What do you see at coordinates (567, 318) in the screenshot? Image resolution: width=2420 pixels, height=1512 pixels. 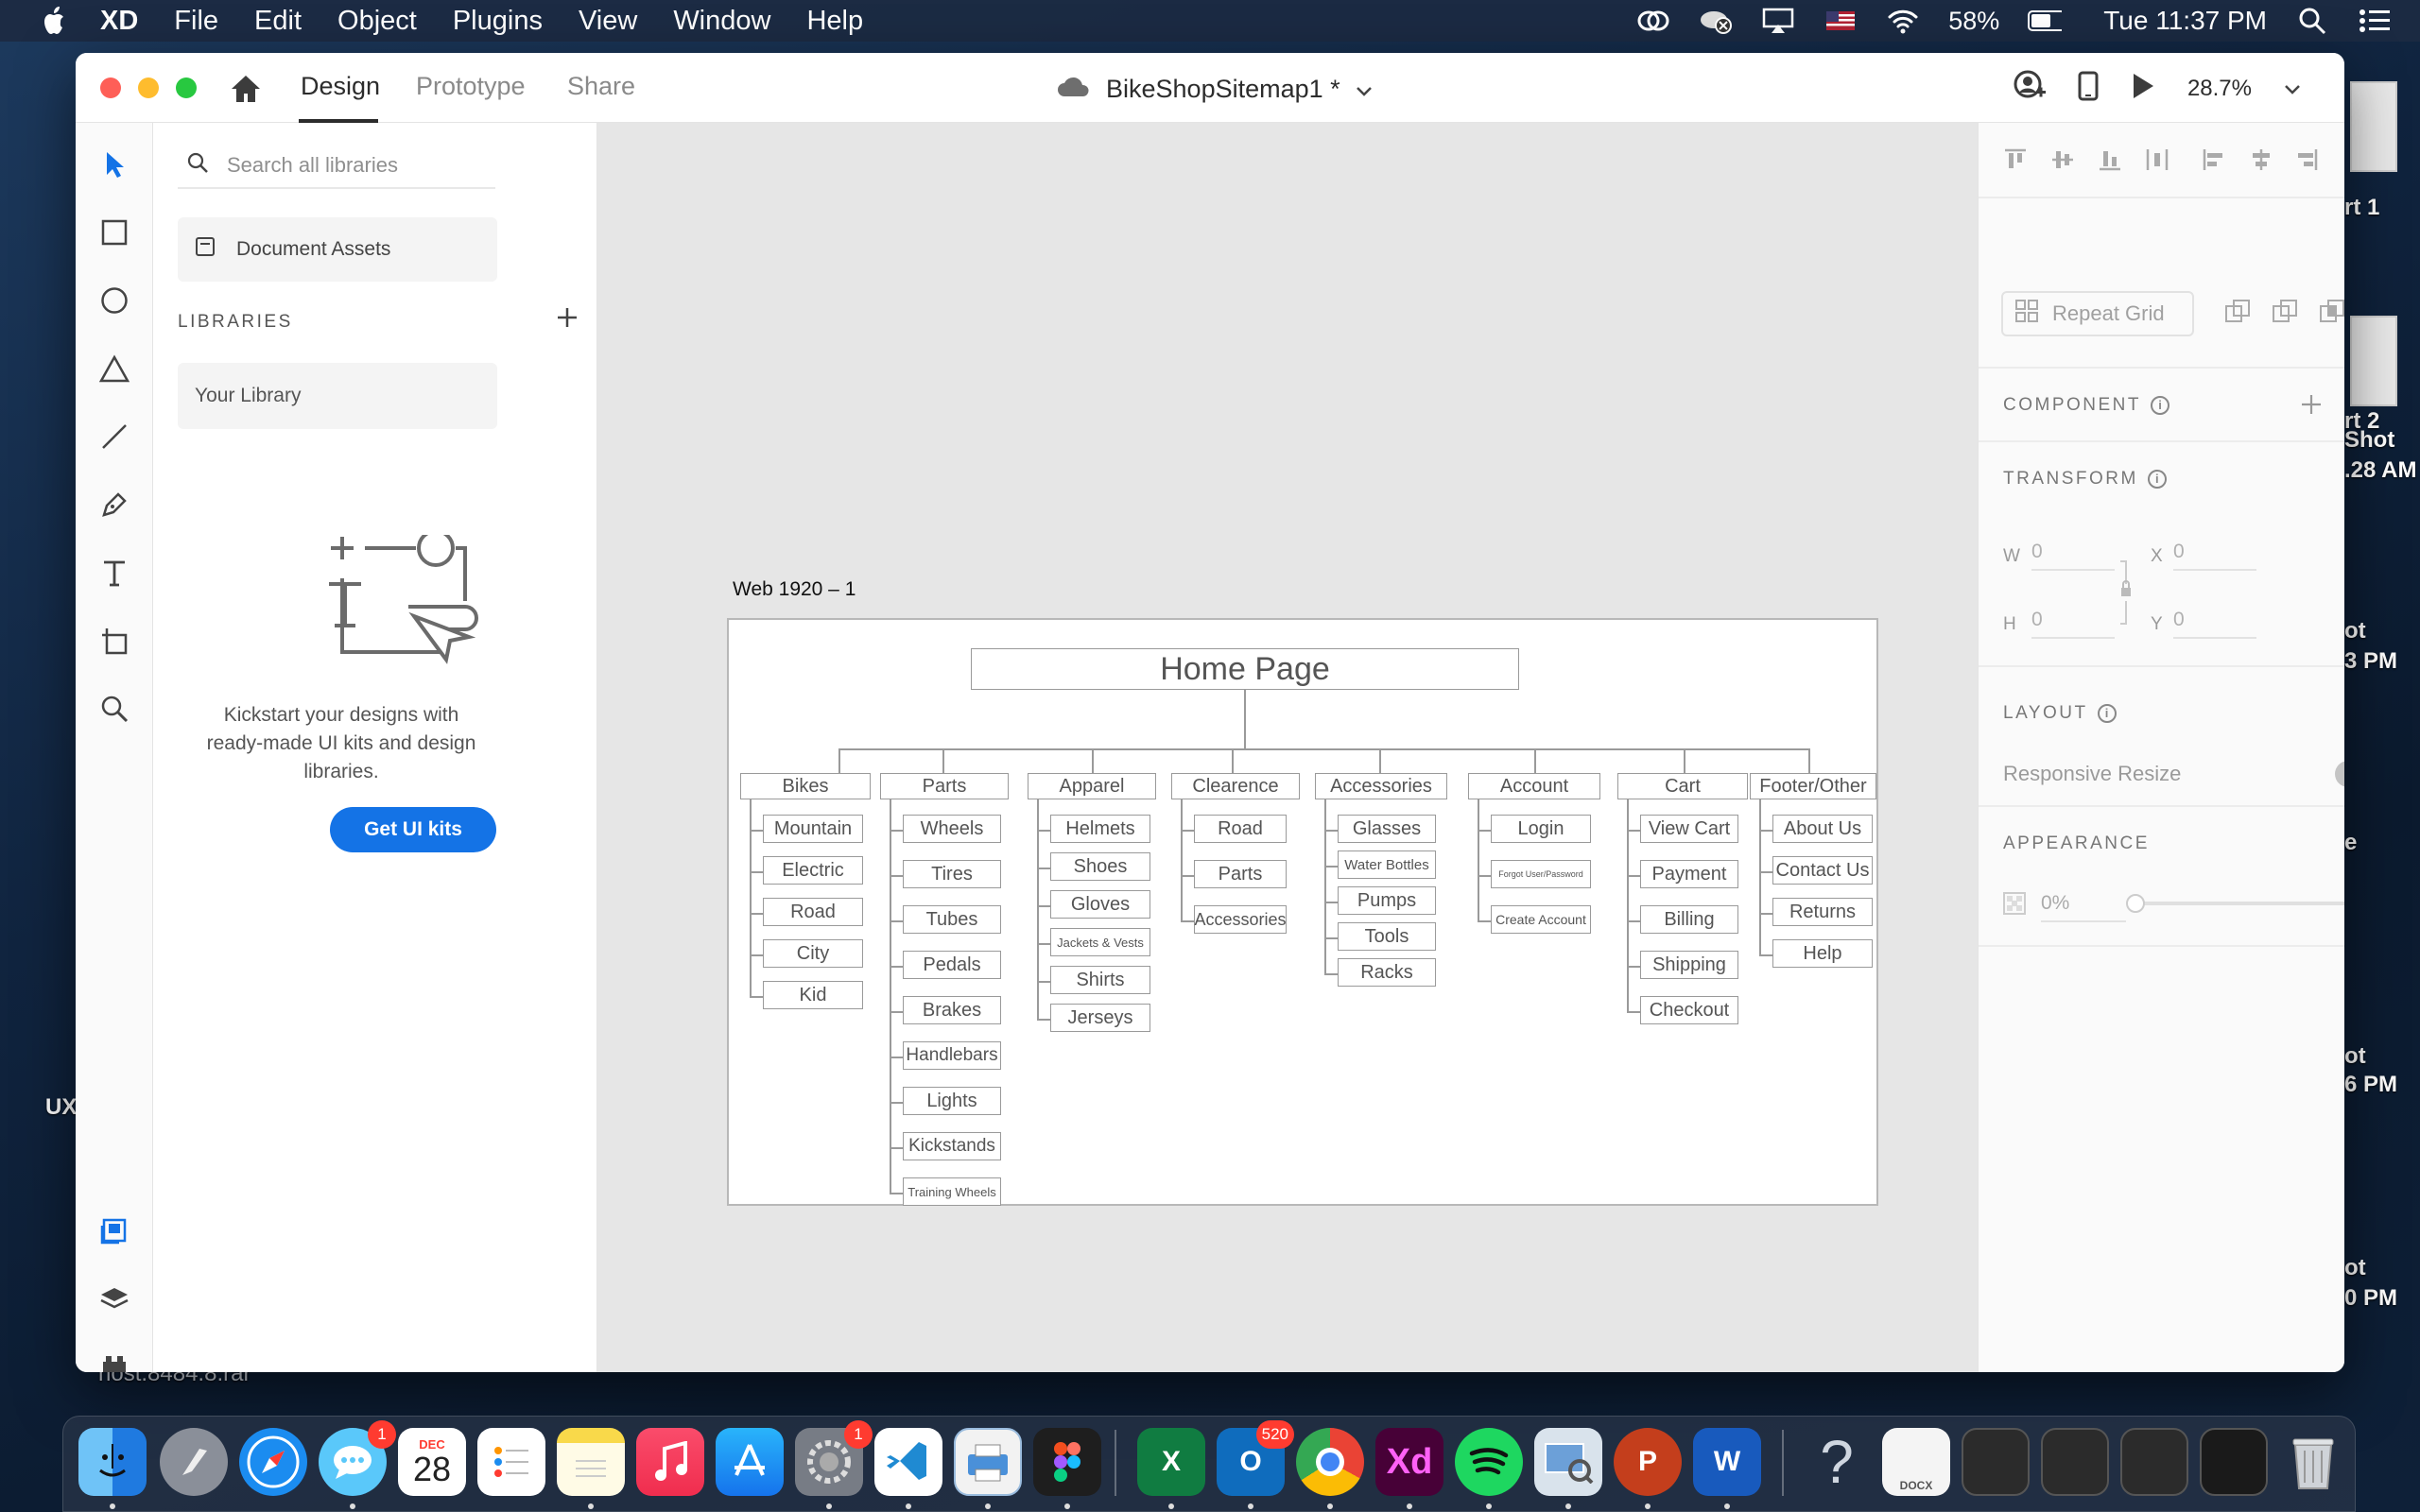 I see `add-library-icon` at bounding box center [567, 318].